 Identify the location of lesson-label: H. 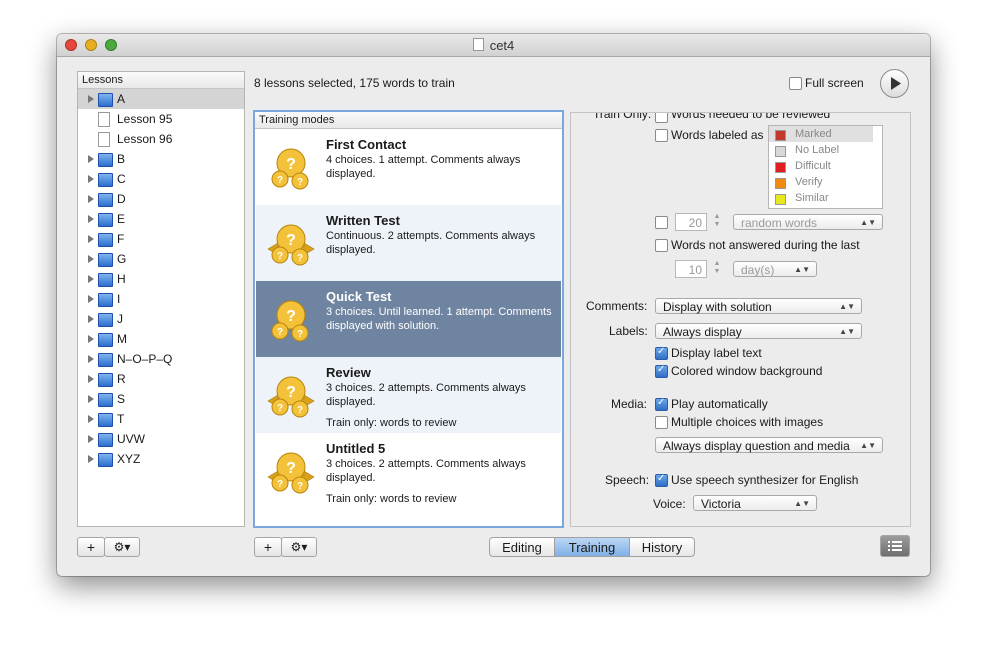
(121, 279).